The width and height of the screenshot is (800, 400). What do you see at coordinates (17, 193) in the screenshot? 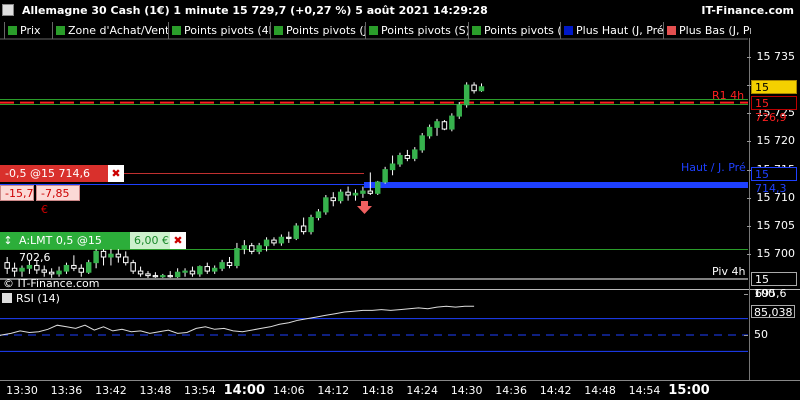
I see `sell-order-pl-points: -15,7` at bounding box center [17, 193].